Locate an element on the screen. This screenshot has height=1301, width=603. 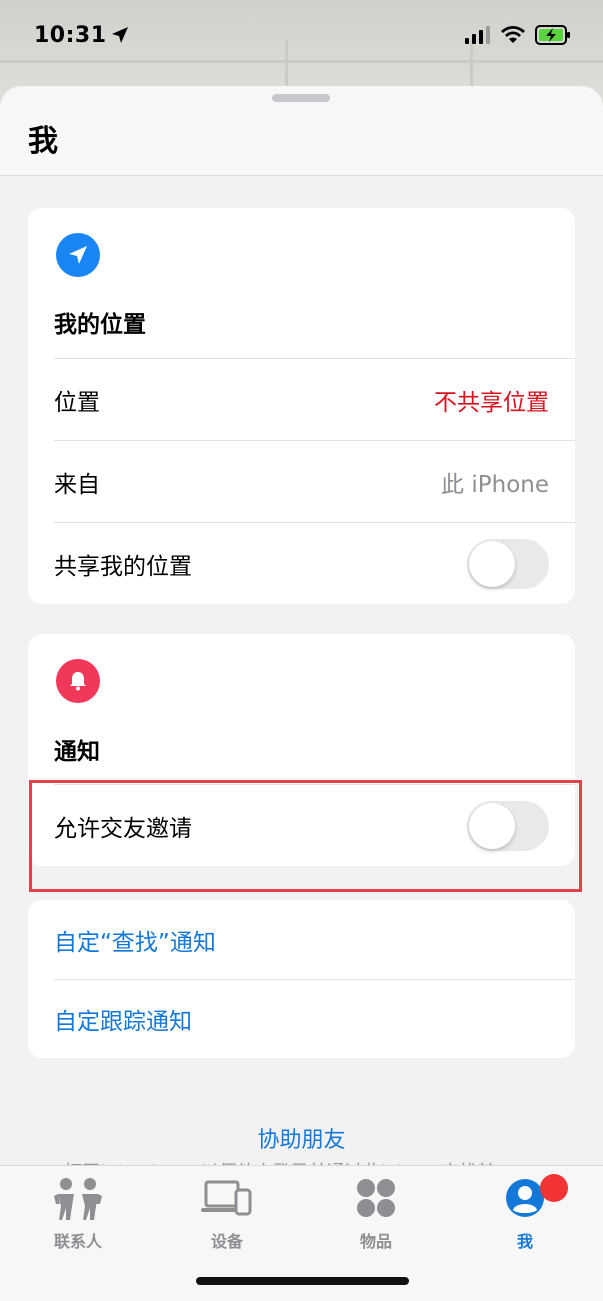
tab-people-label: 联系人 is located at coordinates (77, 1241).